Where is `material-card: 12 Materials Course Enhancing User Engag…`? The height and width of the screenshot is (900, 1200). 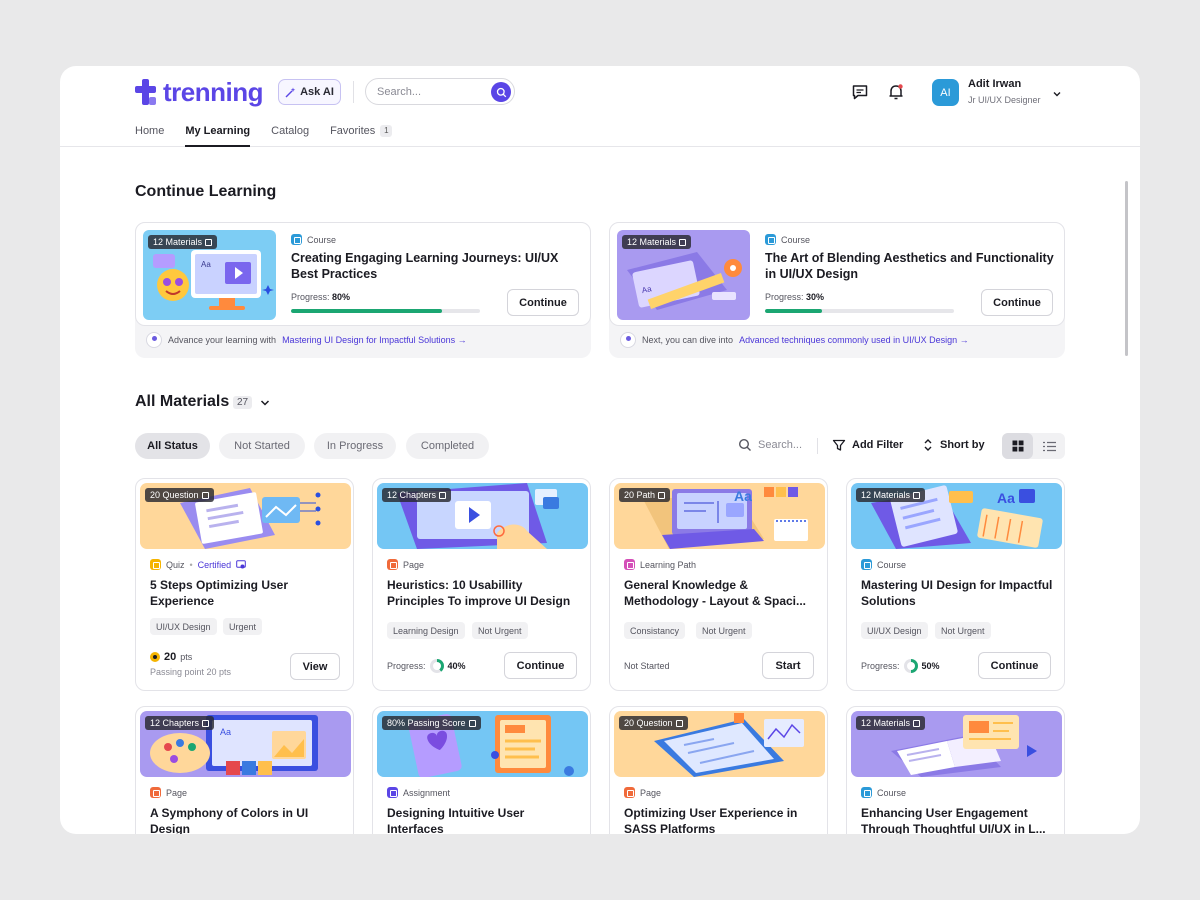 material-card: 12 Materials Course Enhancing User Engag… is located at coordinates (955, 770).